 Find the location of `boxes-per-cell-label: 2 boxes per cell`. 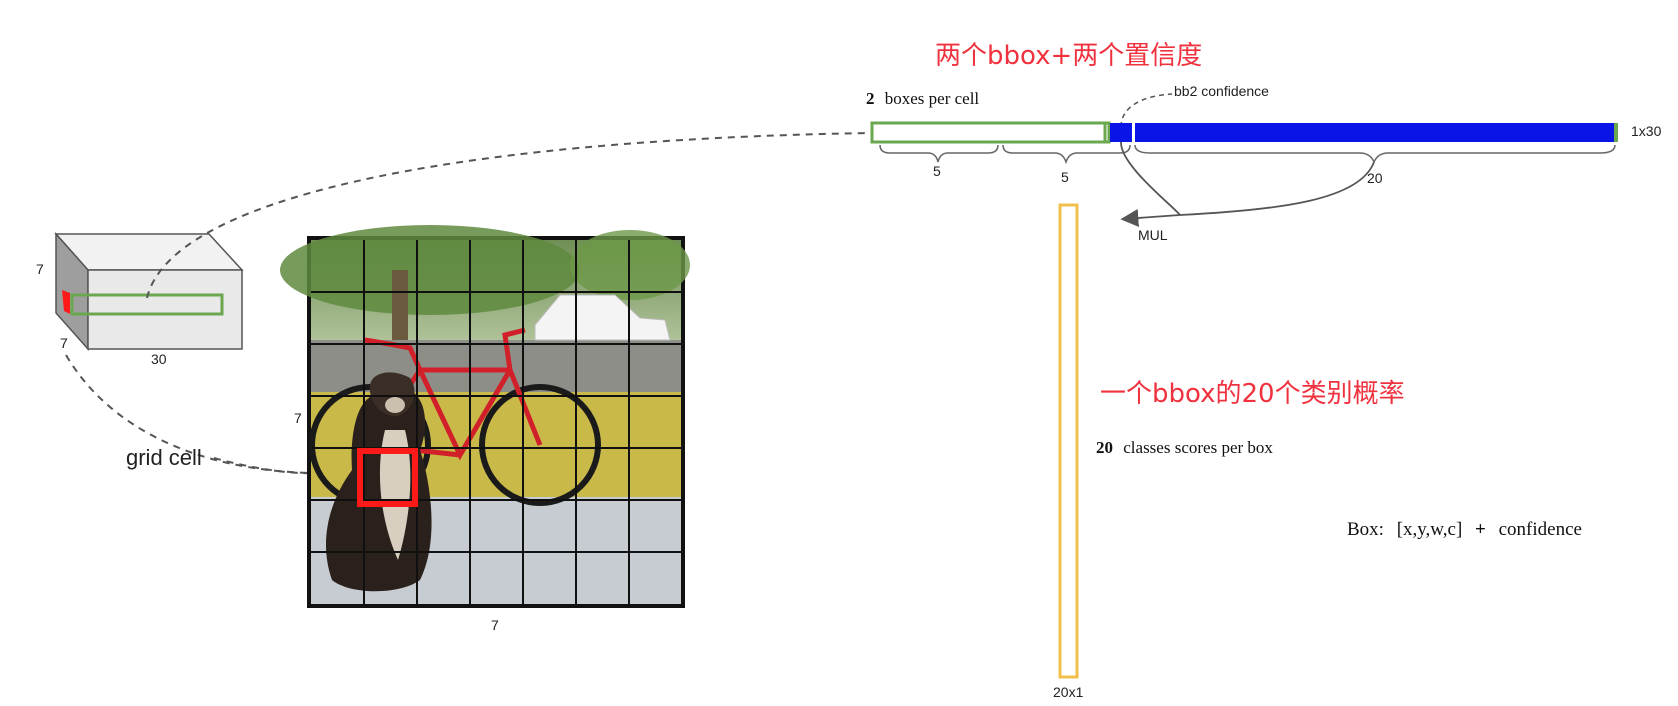

boxes-per-cell-label: 2 boxes per cell is located at coordinates (922, 98).